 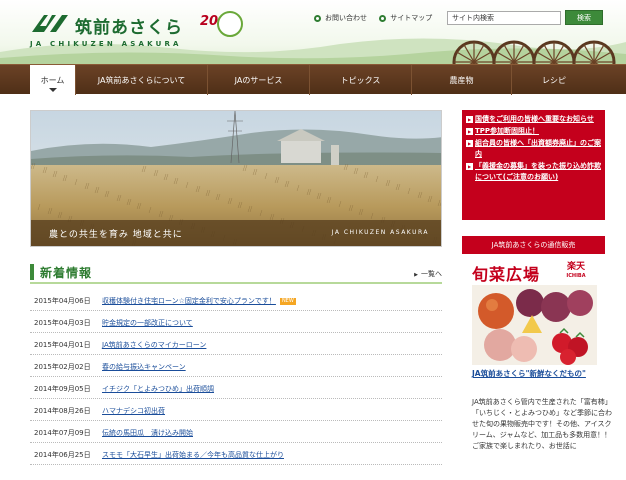 What do you see at coordinates (133, 411) in the screenshot?
I see `news-link: ハマナデシコ初出荷` at bounding box center [133, 411].